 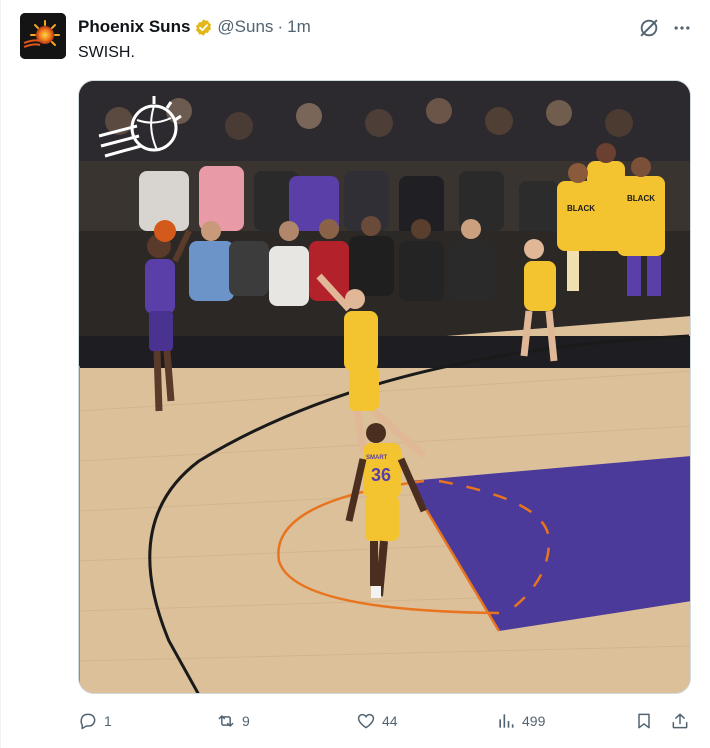 What do you see at coordinates (0, 374) in the screenshot?
I see `divider` at bounding box center [0, 374].